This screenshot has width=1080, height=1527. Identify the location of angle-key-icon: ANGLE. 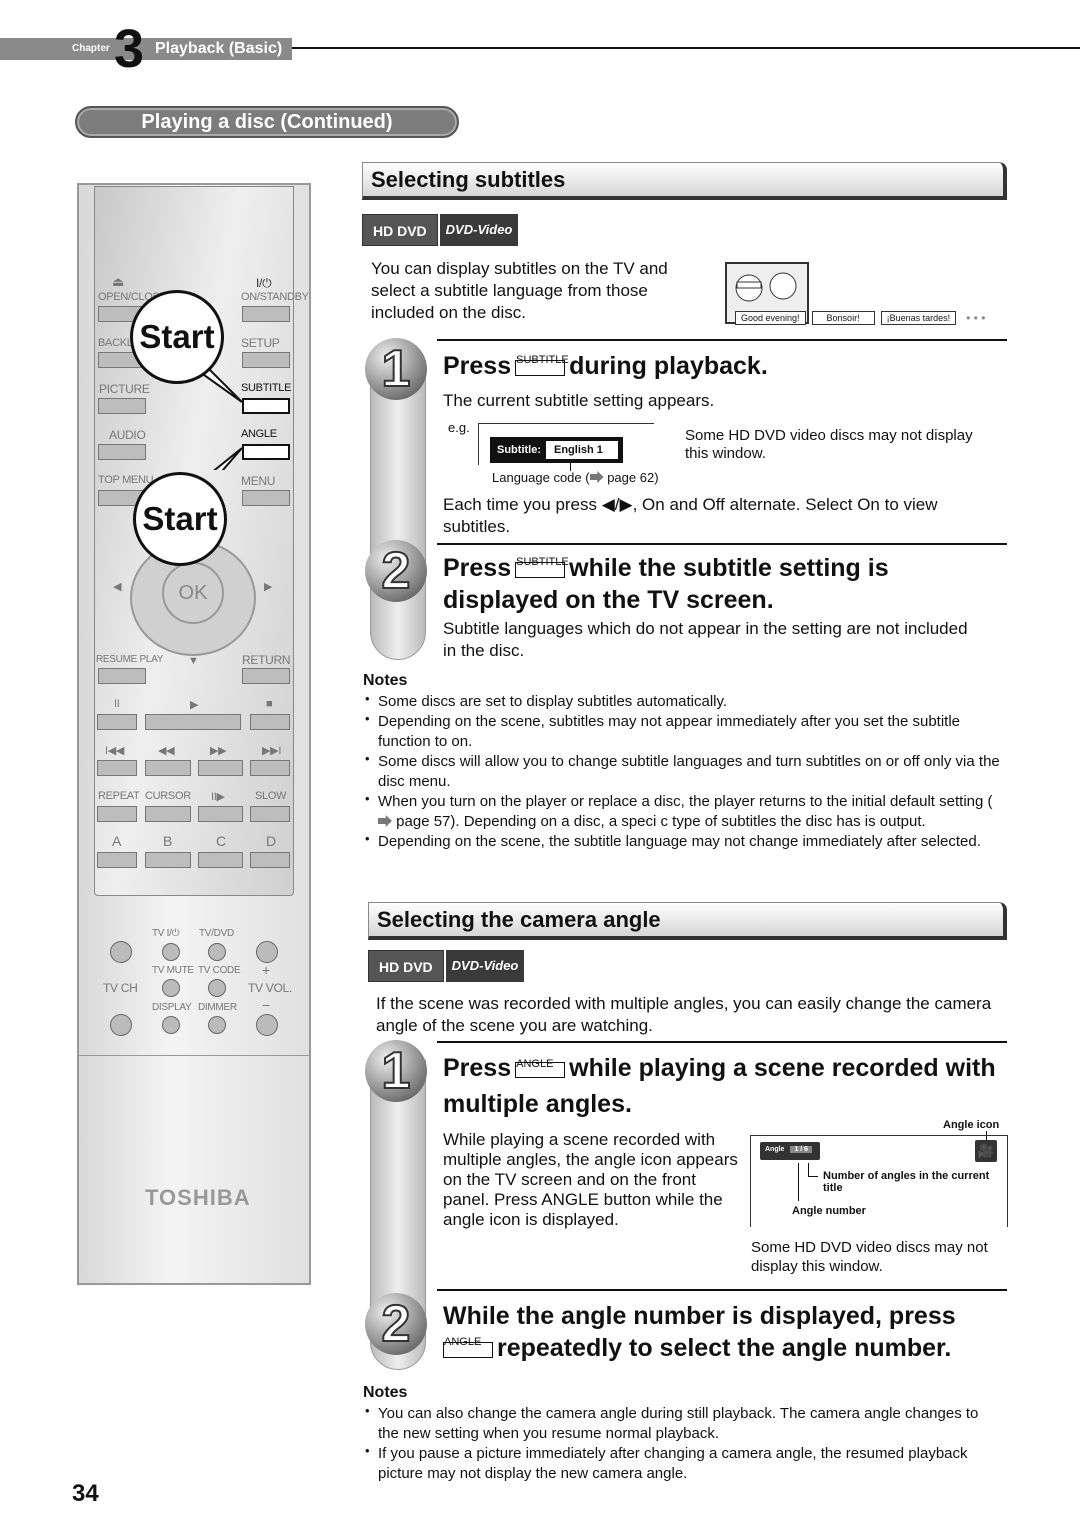
(468, 1347).